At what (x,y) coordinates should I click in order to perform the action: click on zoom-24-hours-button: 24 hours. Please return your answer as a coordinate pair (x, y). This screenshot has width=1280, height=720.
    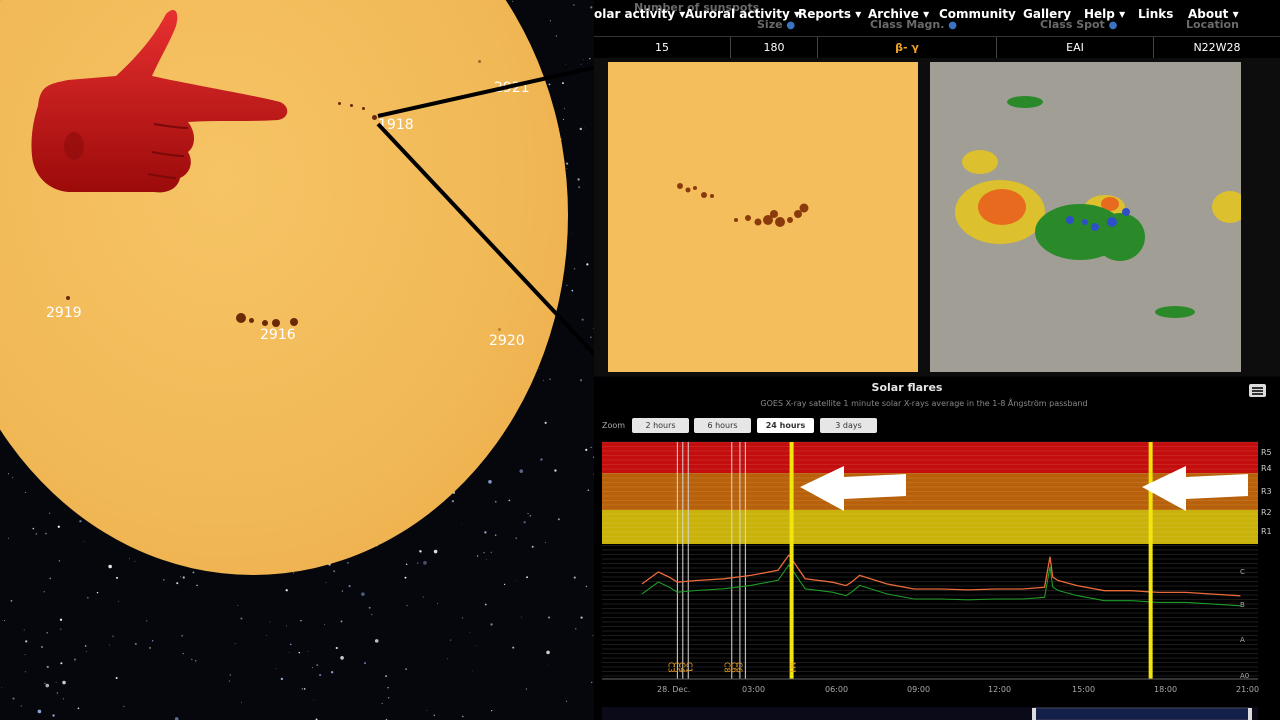
    Looking at the image, I should click on (785, 425).